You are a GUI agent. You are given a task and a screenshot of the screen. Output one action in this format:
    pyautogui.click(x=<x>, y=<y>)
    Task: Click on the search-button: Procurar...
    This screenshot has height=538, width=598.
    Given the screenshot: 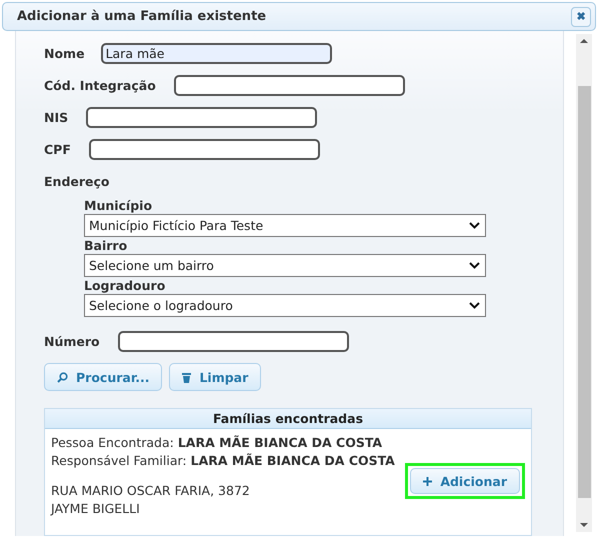 What is the action you would take?
    pyautogui.click(x=103, y=377)
    